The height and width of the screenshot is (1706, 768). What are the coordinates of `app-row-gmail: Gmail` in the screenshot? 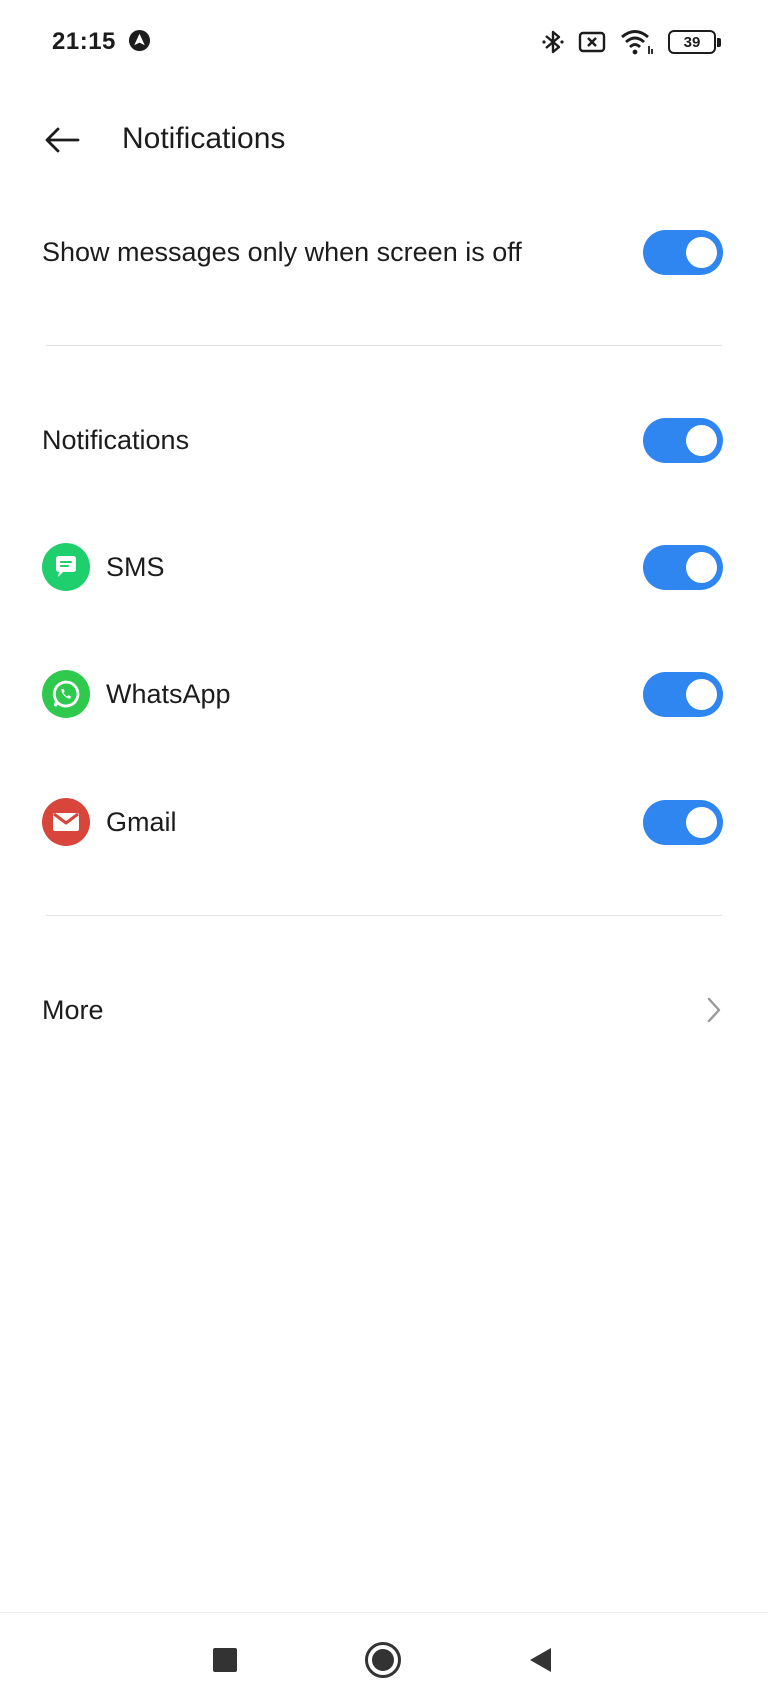 It's located at (384, 822).